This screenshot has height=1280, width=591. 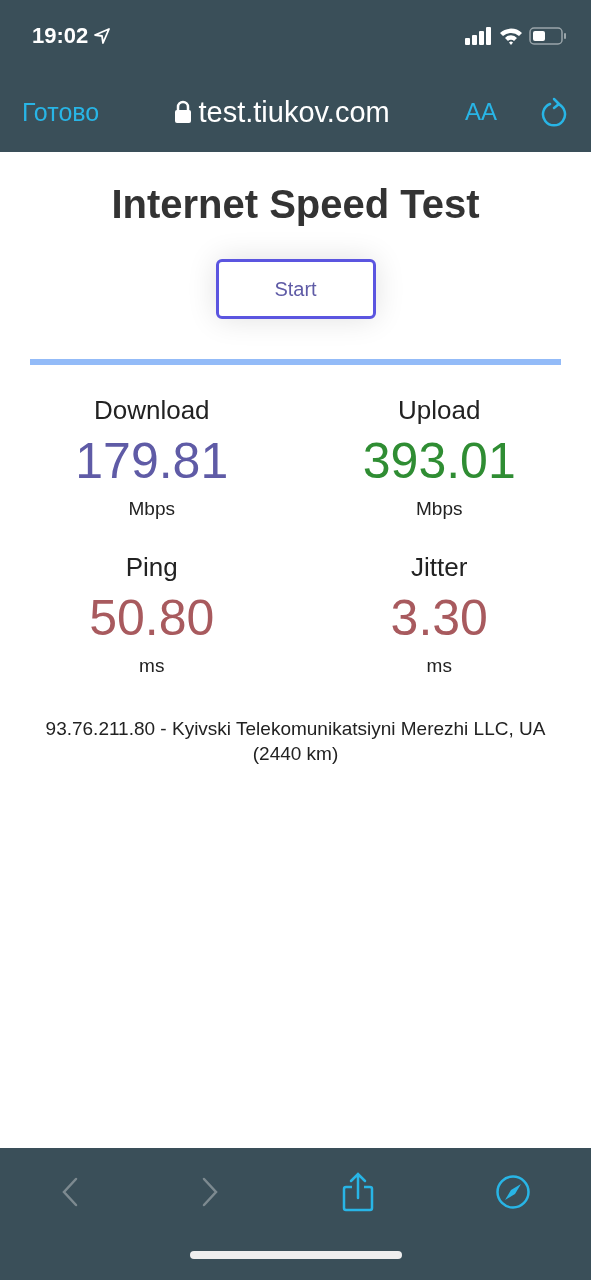 What do you see at coordinates (481, 112) in the screenshot?
I see `text-size-button: AA` at bounding box center [481, 112].